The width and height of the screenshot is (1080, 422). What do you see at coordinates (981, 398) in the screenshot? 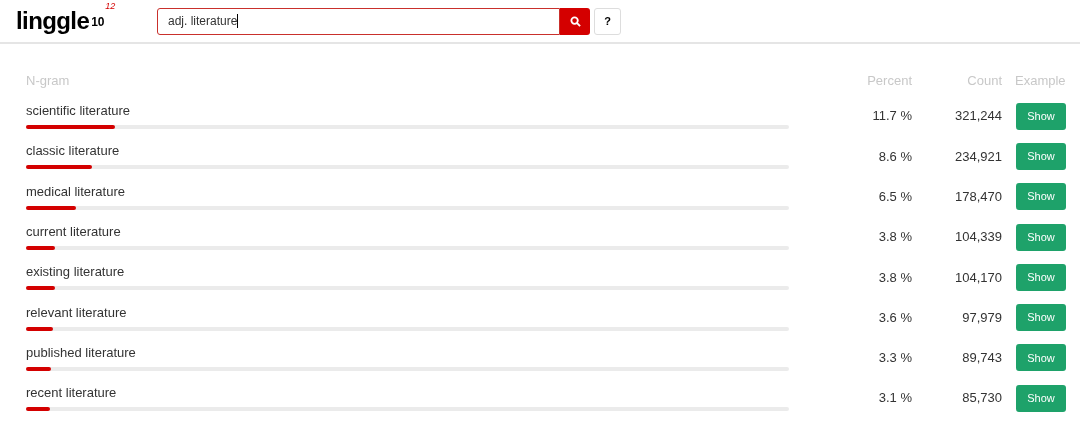
I see `count-text: 85,730` at bounding box center [981, 398].